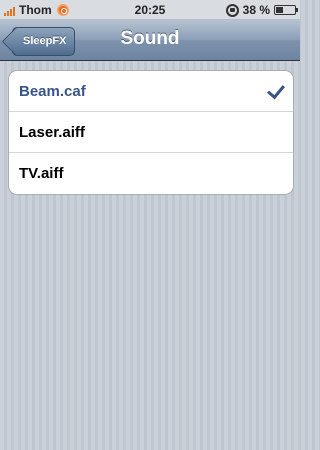 Image resolution: width=320 pixels, height=450 pixels. What do you see at coordinates (52, 91) in the screenshot?
I see `sound-label: Beam.caf` at bounding box center [52, 91].